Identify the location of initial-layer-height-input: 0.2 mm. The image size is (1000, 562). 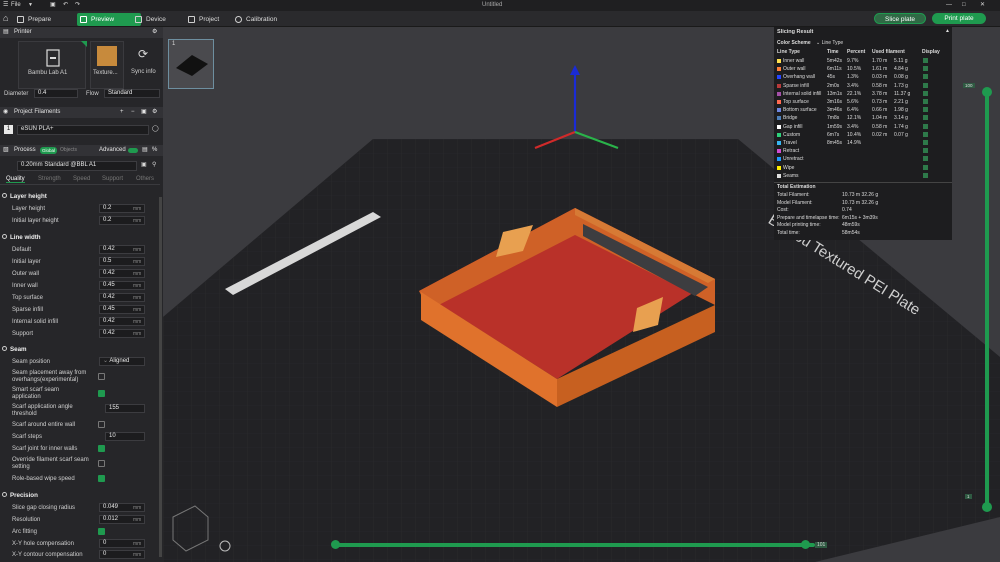
(122, 220).